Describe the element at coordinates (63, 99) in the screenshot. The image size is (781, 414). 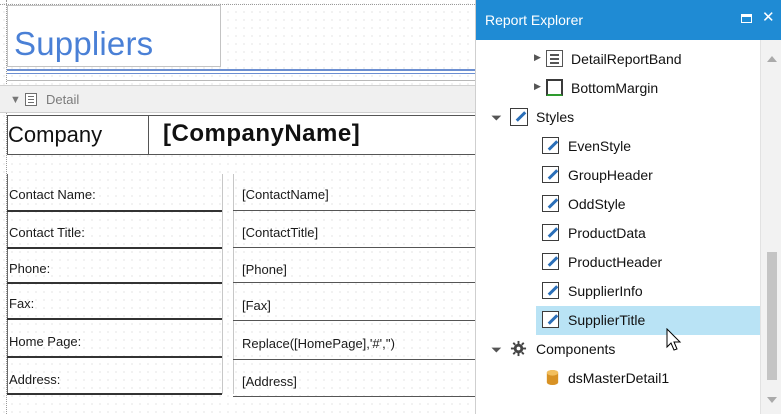
I see `band-label: Detail` at that location.